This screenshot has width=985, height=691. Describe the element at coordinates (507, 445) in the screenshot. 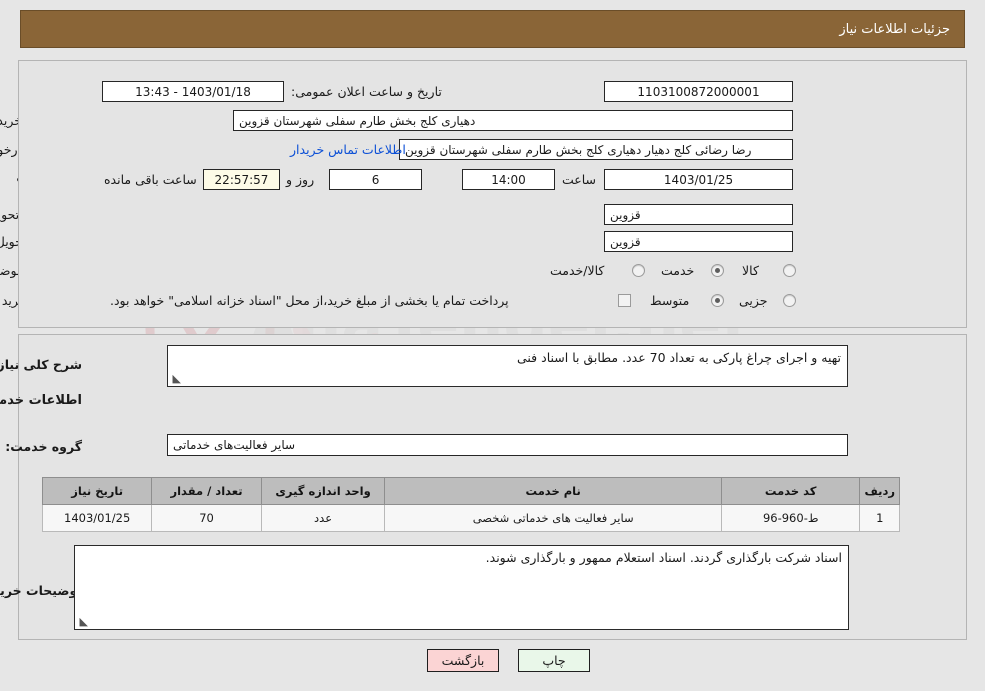

I see `service-group-value: سایر فعالیت‌های خدماتی` at that location.